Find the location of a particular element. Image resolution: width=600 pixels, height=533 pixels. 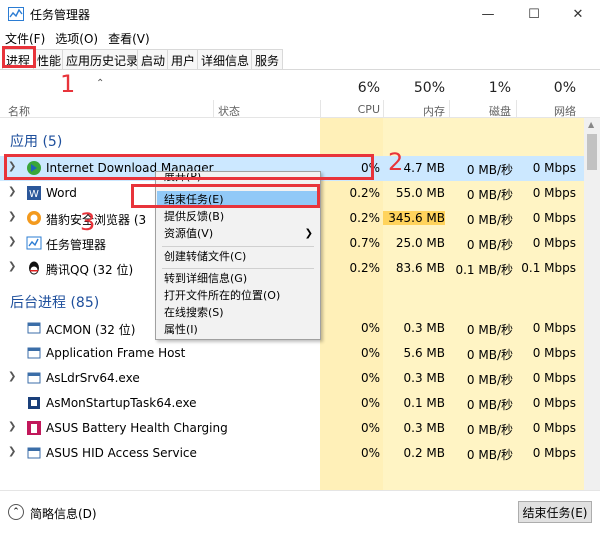

asus-icon is located at coordinates (34, 403).